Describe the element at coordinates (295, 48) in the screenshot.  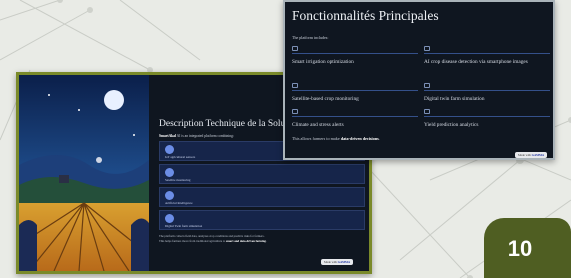
I see `water-icon` at that location.